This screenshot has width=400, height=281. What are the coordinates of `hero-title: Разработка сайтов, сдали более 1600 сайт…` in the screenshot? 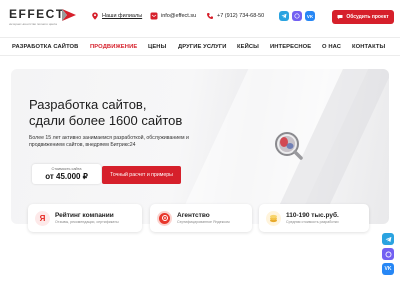 It's located at (139, 113).